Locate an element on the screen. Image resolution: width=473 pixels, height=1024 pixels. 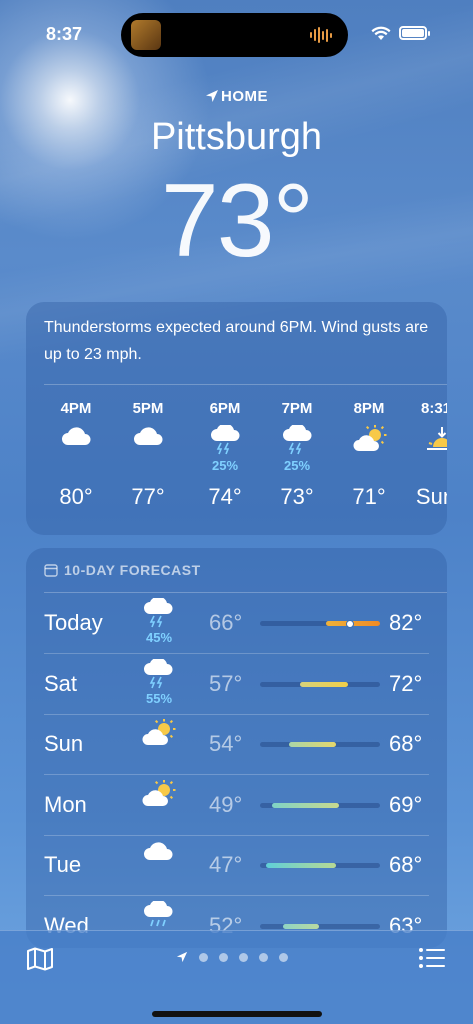
hourly-item: 7PM 25% 73° is located at coordinates (297, 454).